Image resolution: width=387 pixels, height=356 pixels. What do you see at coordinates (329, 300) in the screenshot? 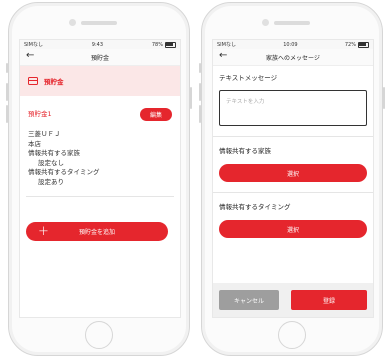
I see `register-button: 登録` at bounding box center [329, 300].